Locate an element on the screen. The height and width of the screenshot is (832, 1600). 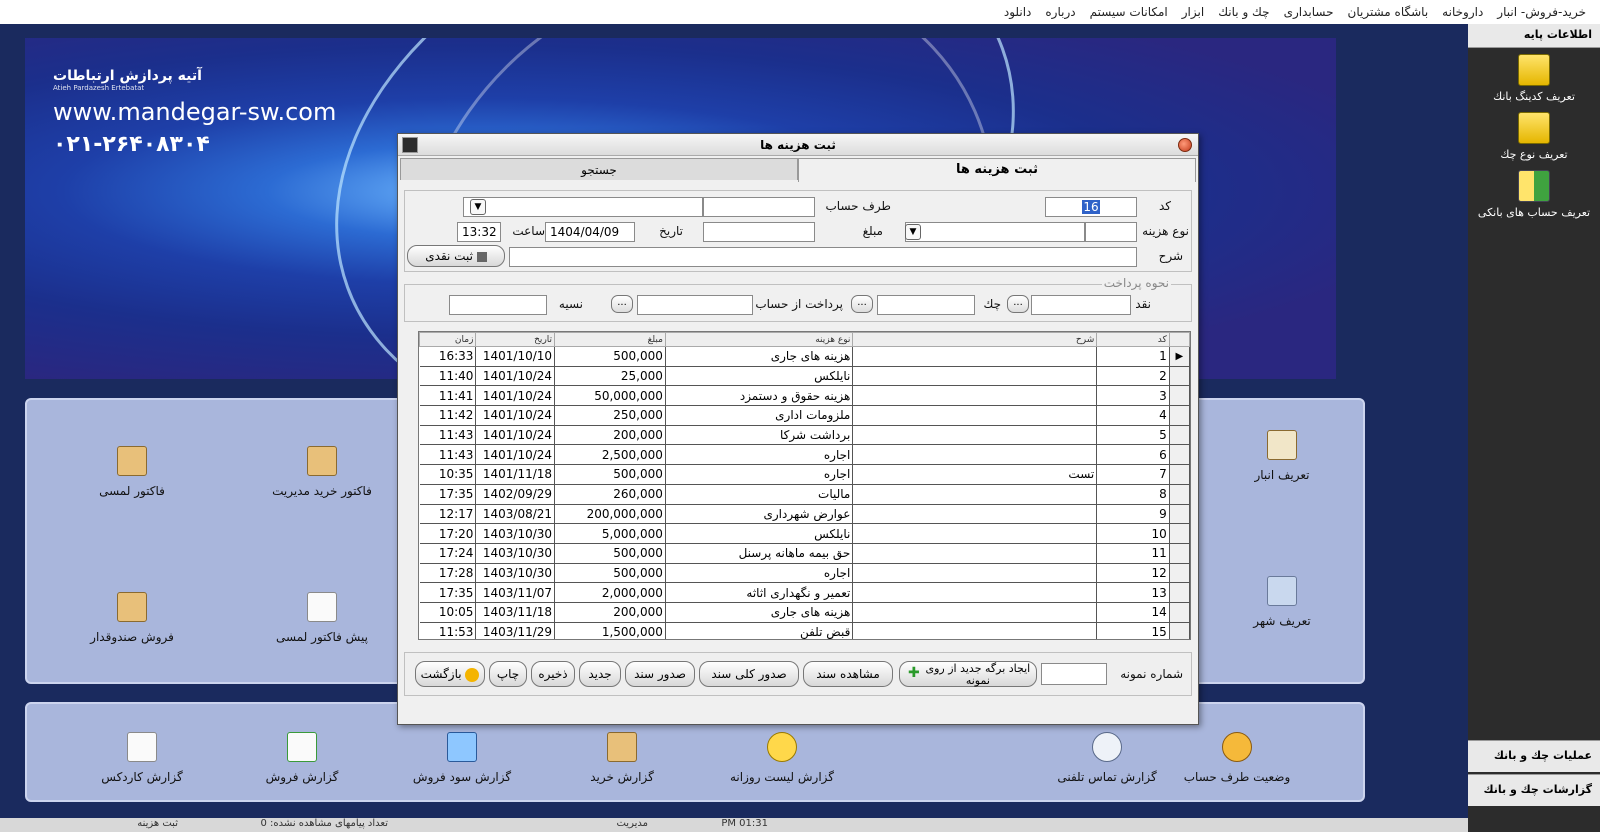
column-header-code: كد is located at coordinates (1133, 339).